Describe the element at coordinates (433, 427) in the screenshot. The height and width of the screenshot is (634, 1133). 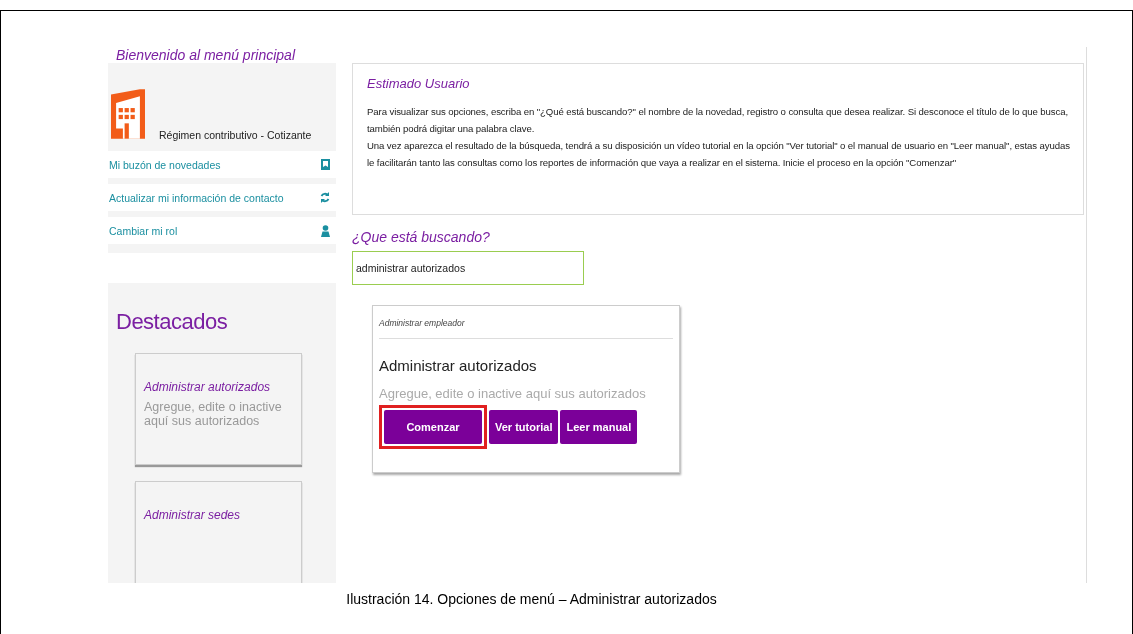
I see `action-button: Comenzar` at that location.